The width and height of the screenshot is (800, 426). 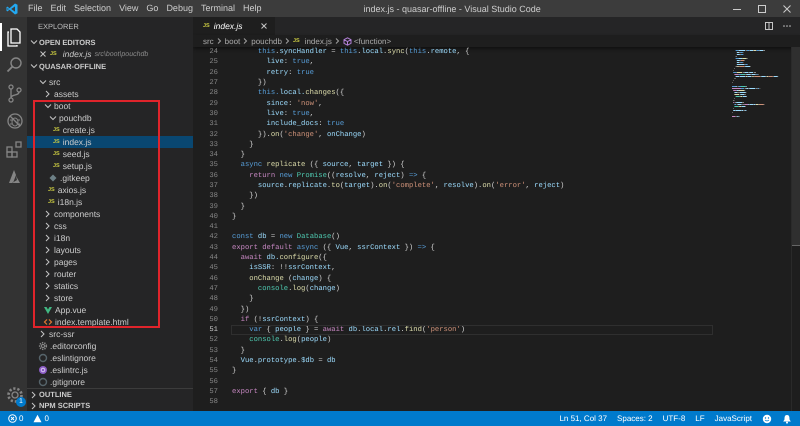 I want to click on menu-item: Debug, so click(x=179, y=8).